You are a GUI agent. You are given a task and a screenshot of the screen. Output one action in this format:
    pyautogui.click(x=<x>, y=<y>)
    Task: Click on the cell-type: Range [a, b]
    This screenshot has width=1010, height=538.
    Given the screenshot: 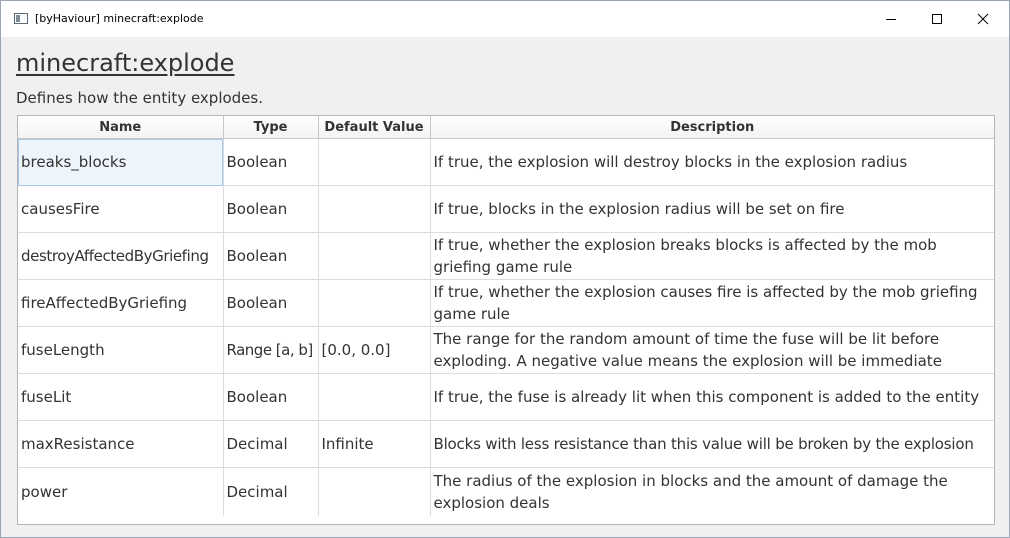 What is the action you would take?
    pyautogui.click(x=271, y=350)
    